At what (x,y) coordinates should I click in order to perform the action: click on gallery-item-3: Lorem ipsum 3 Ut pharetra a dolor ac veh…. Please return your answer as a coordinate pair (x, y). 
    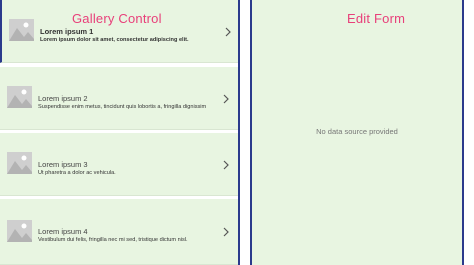
    Looking at the image, I should click on (119, 164).